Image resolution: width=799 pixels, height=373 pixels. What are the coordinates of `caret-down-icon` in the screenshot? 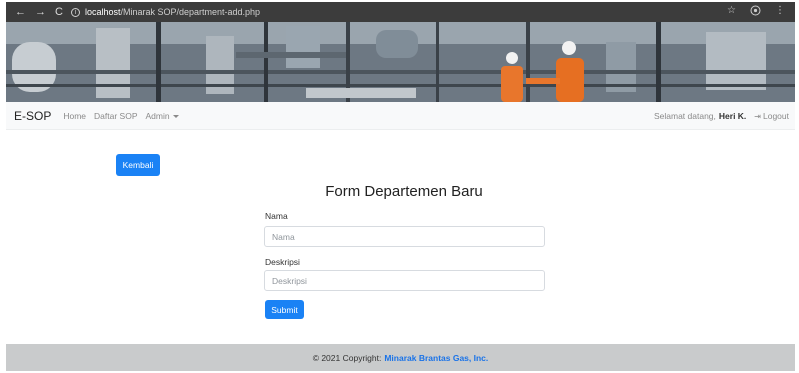 It's located at (175, 116).